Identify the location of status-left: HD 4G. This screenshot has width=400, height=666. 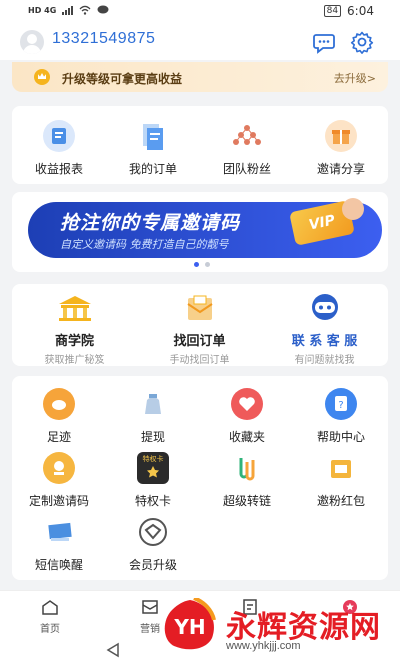
(68, 10).